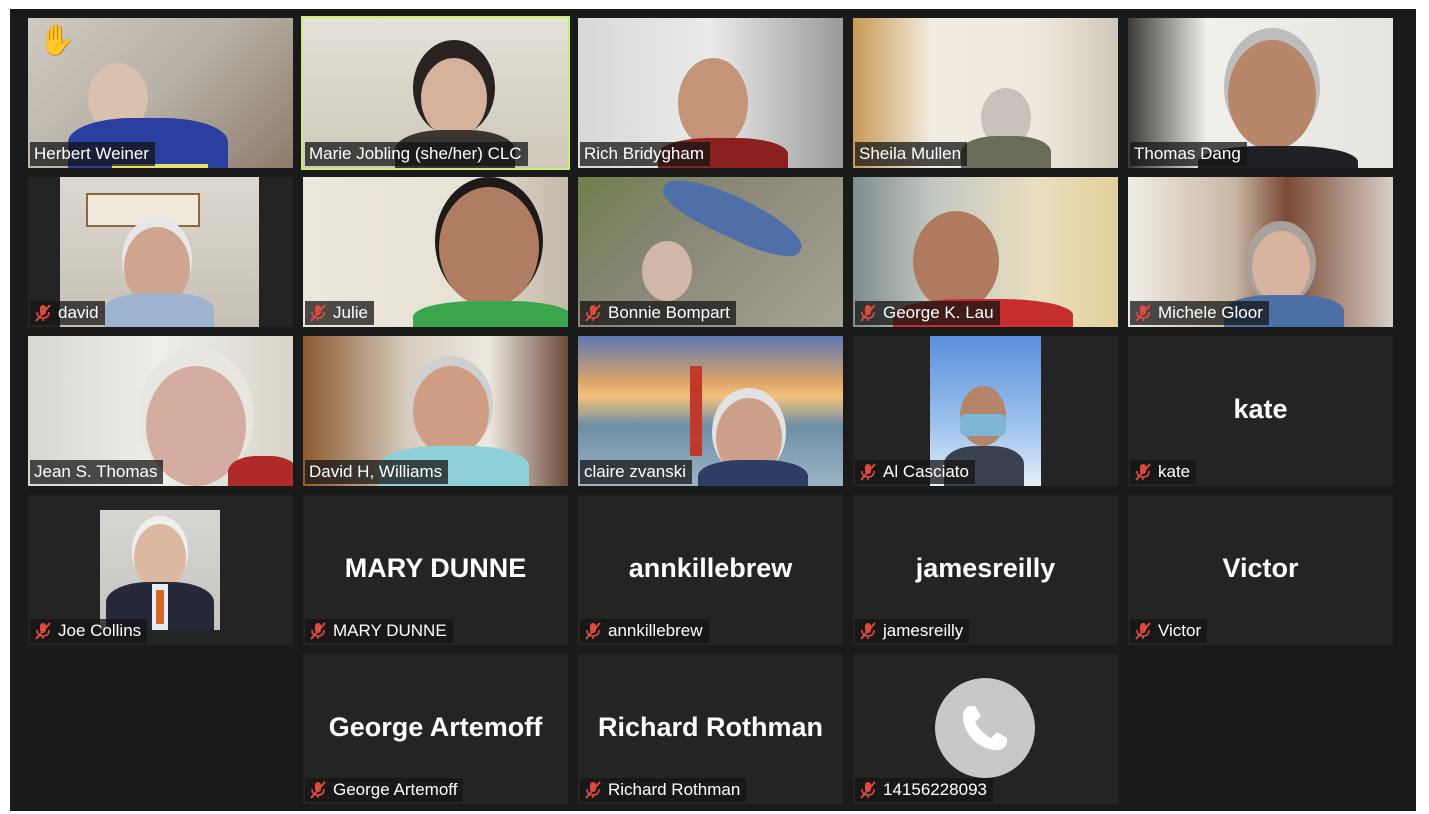 The width and height of the screenshot is (1429, 814). Describe the element at coordinates (663, 790) in the screenshot. I see `participant-name: Richard Rothman` at that location.